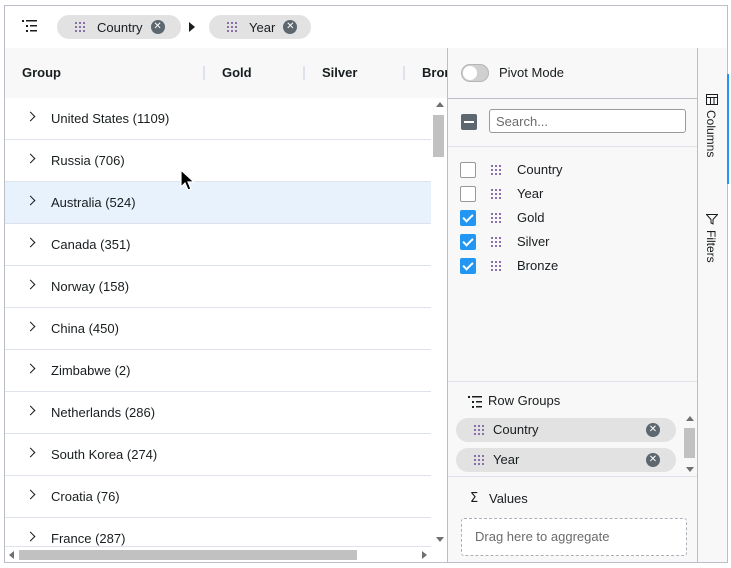  I want to click on table-row: Canada (351), so click(218, 245).